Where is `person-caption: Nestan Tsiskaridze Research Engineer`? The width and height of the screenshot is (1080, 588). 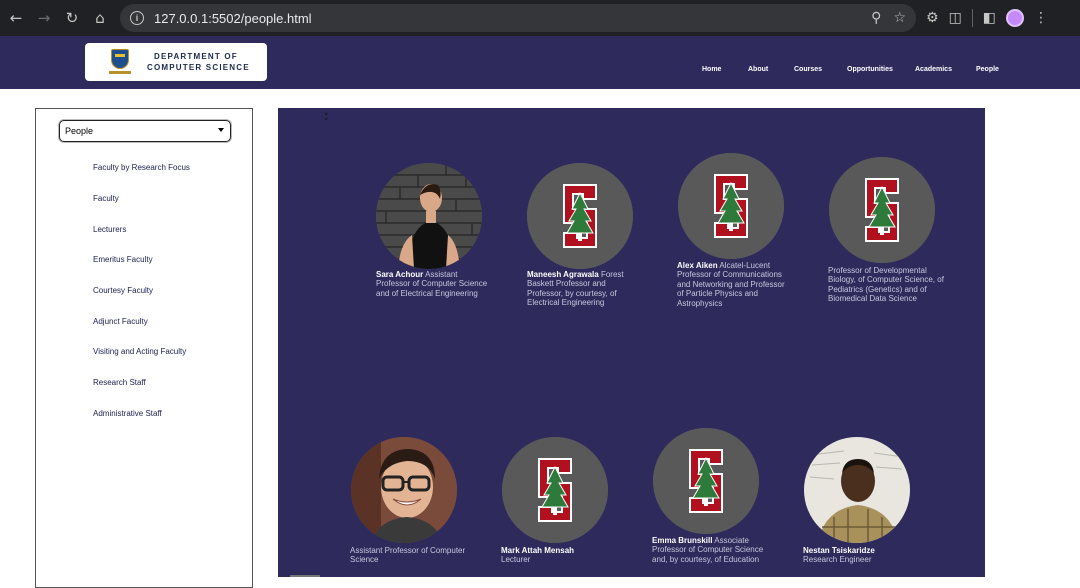 person-caption: Nestan Tsiskaridze Research Engineer is located at coordinates (861, 555).